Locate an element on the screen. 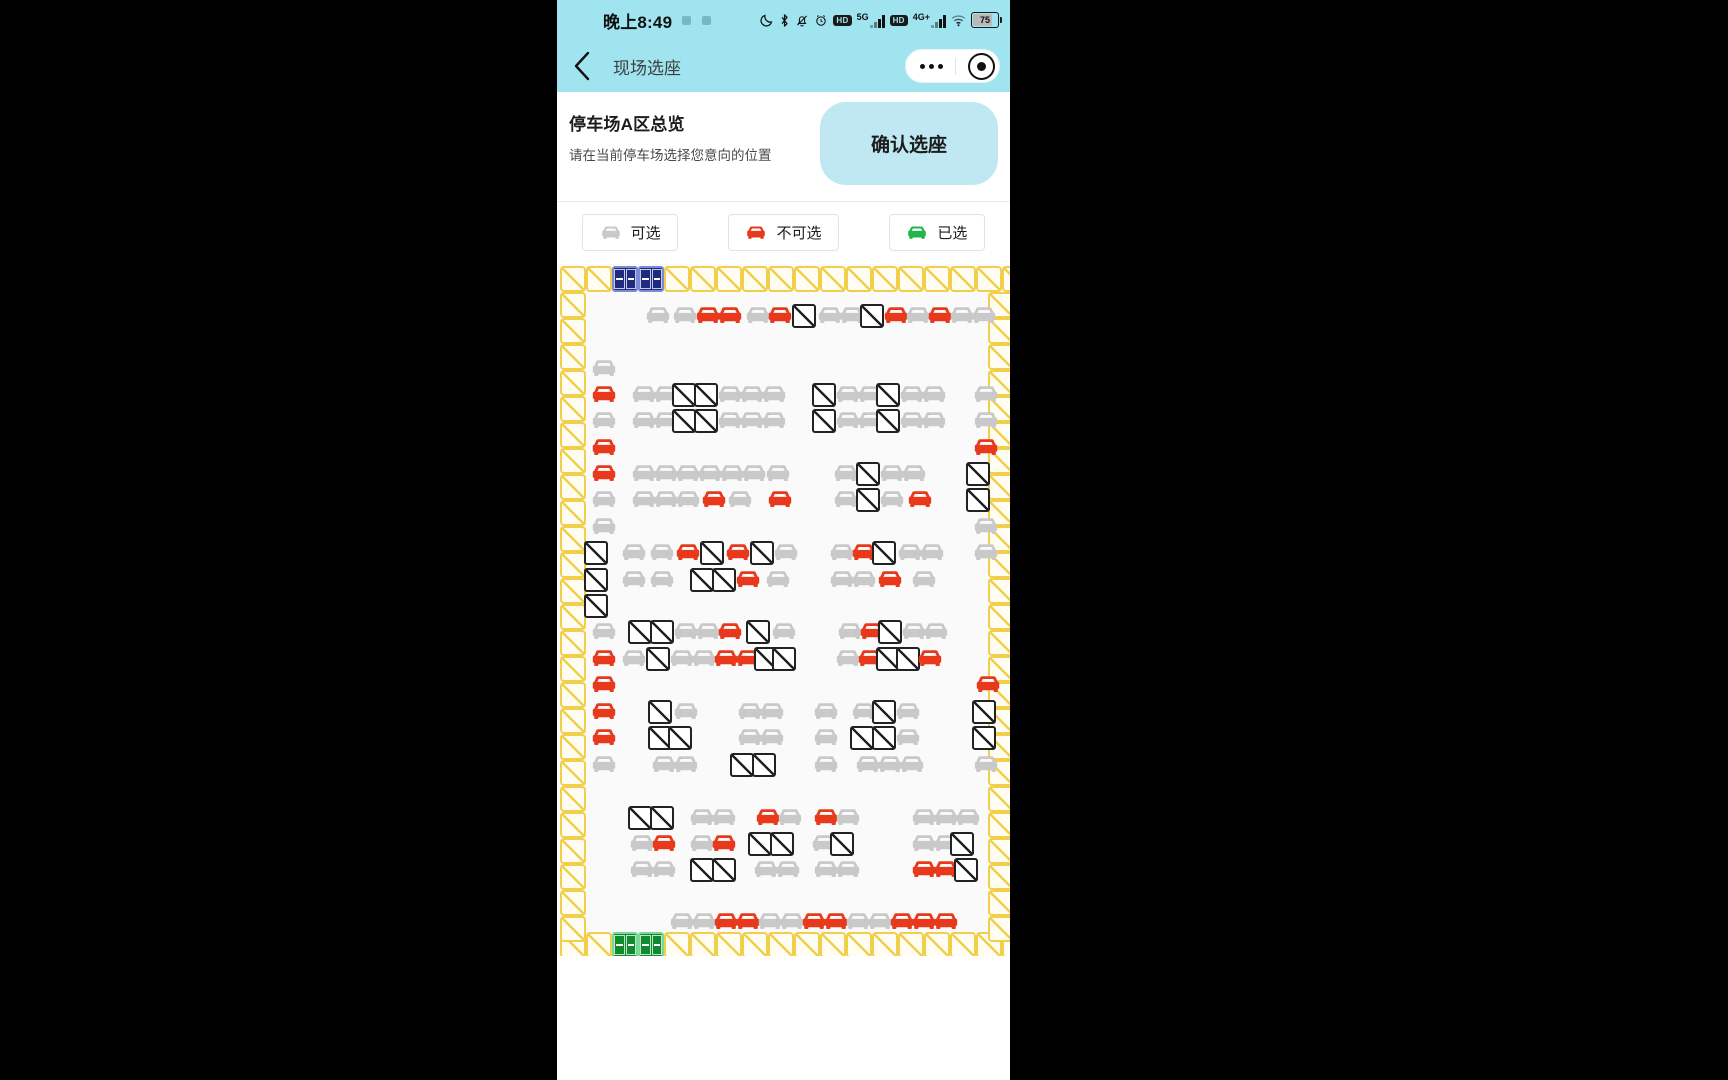  car-icon-red is located at coordinates (756, 232).